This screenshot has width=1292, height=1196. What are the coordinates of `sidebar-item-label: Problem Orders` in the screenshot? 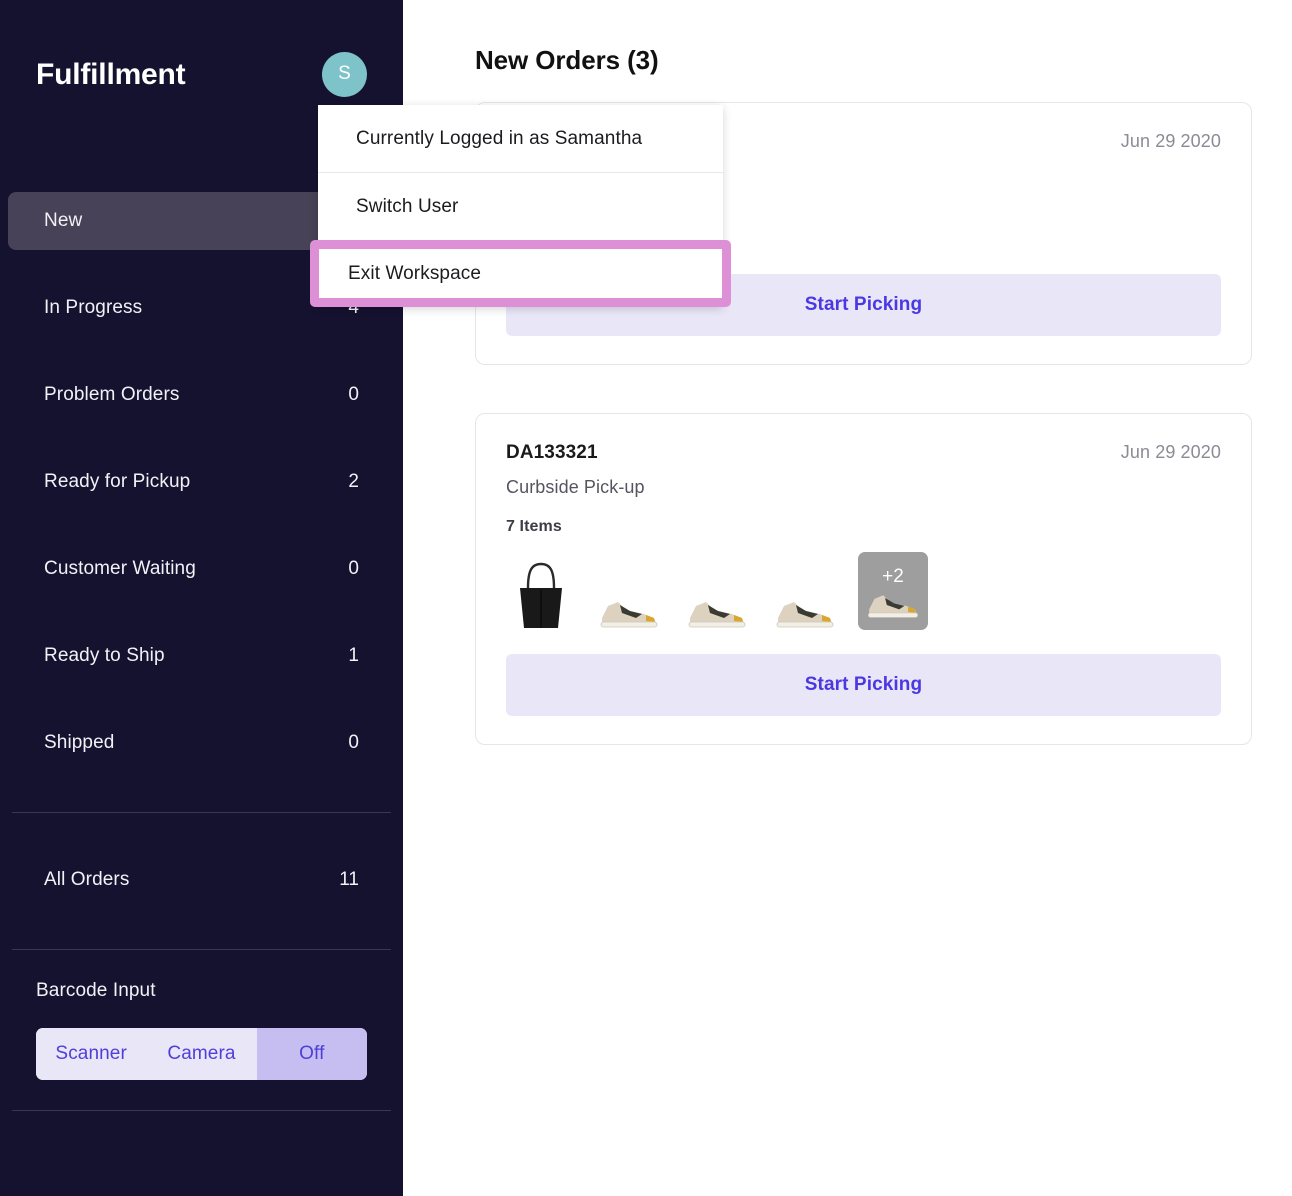 It's located at (112, 394).